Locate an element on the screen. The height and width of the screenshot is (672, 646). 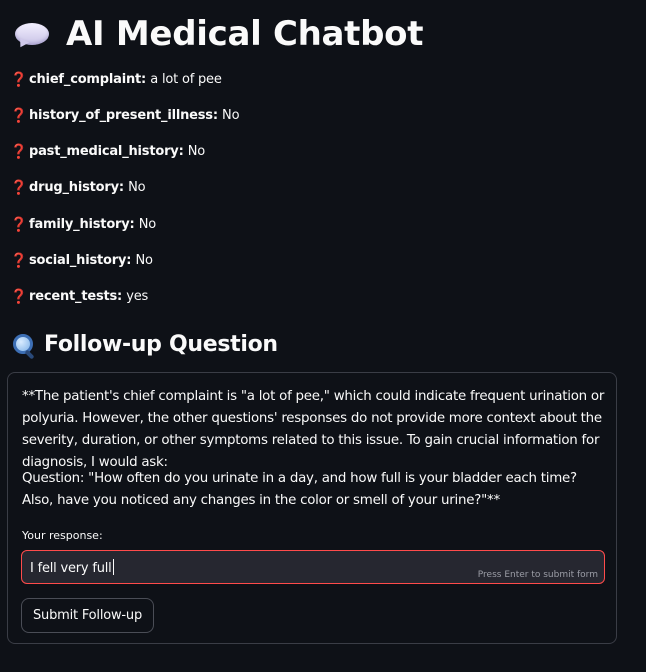
field-family-history: ❓ family_history: No is located at coordinates (83, 225).